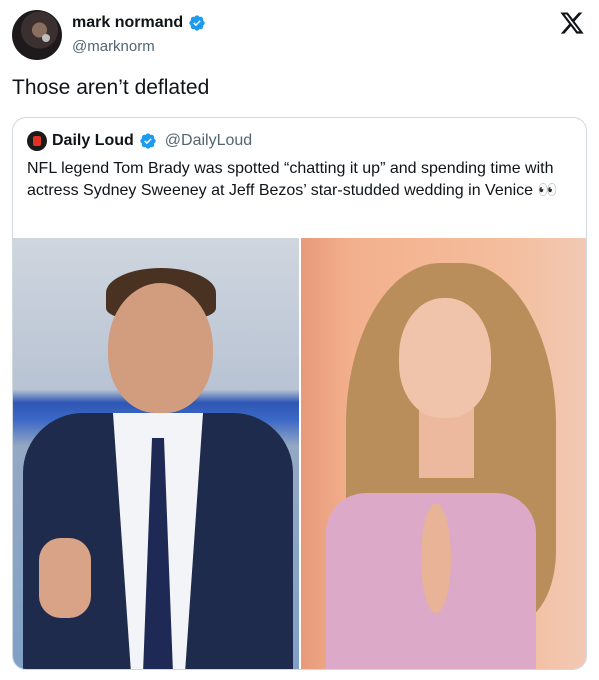  What do you see at coordinates (208, 140) in the screenshot?
I see `quoted-author-handle: @DailyLoud` at bounding box center [208, 140].